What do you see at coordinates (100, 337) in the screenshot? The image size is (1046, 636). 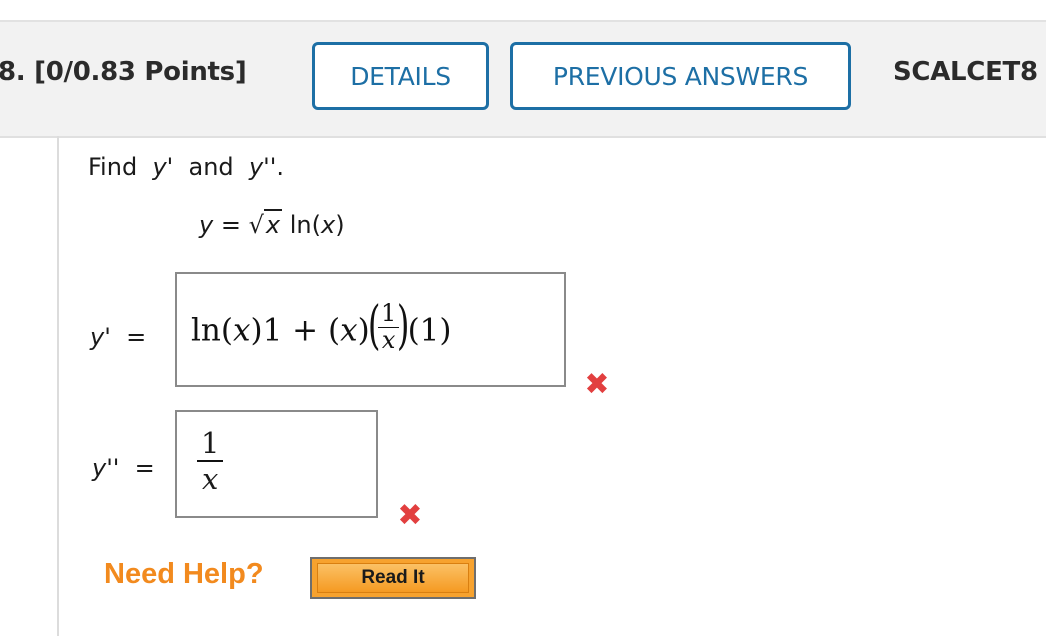 I see `y-prime-symbol: y'` at bounding box center [100, 337].